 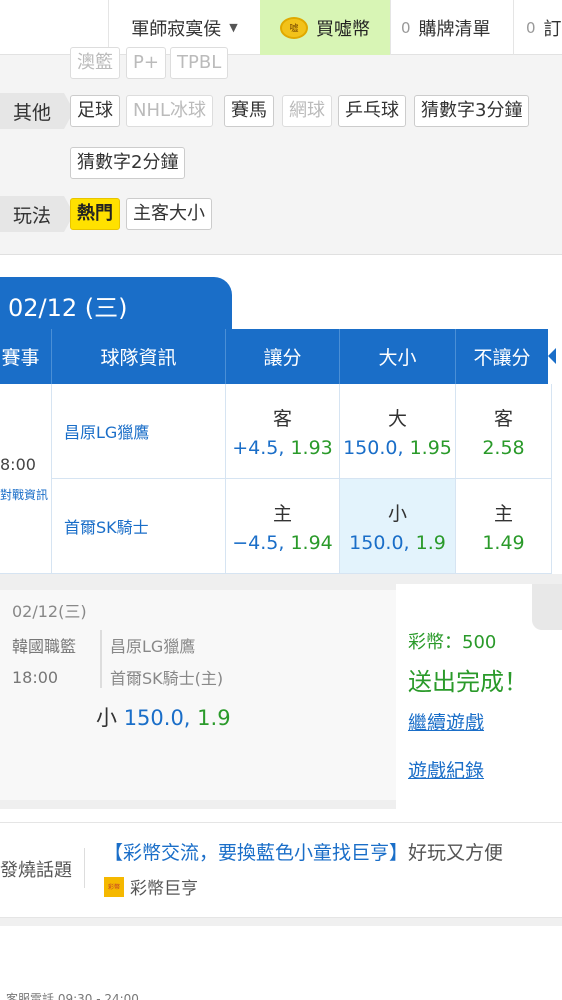 What do you see at coordinates (256, 853) in the screenshot?
I see `topic-title-highlight: 【彩幣交流，要換藍色小童找巨亨】` at bounding box center [256, 853].